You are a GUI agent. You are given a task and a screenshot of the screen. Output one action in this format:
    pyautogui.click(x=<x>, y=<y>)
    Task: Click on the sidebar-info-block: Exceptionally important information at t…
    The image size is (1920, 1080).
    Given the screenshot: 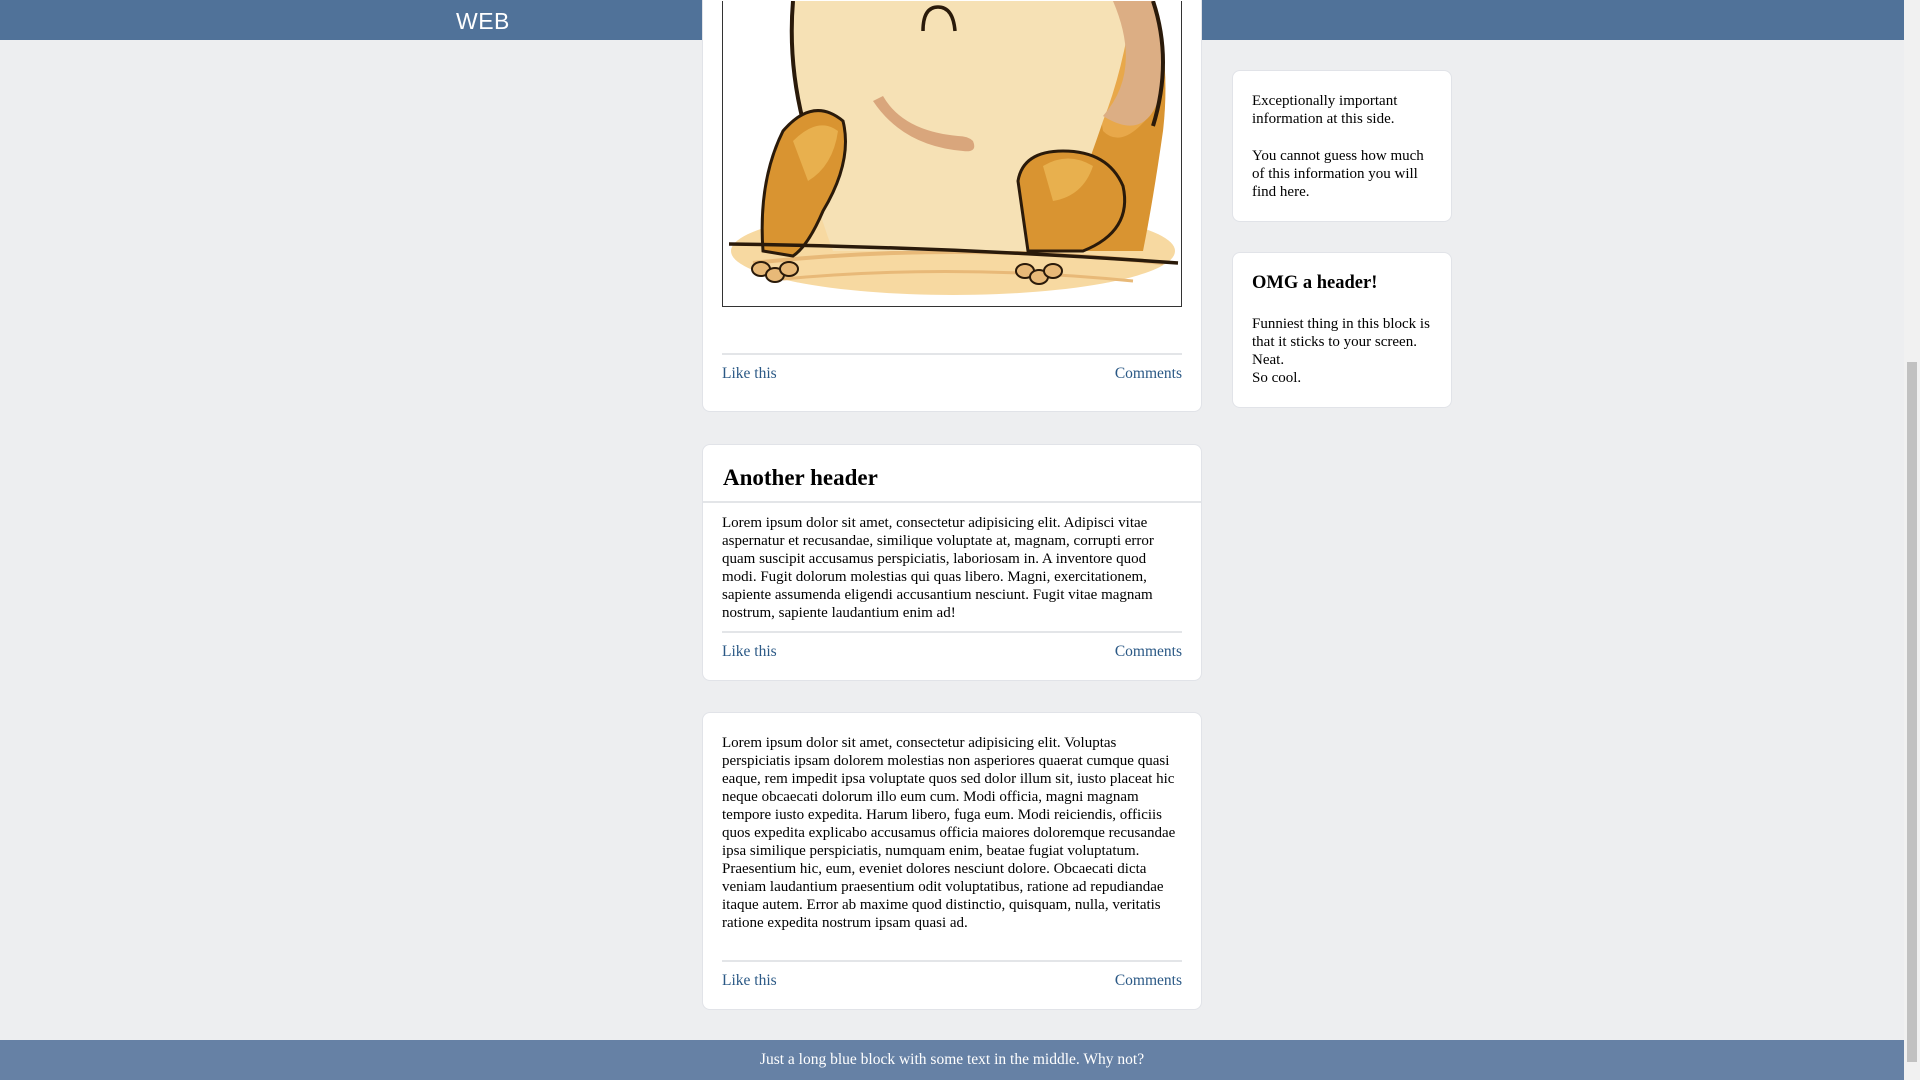 What is the action you would take?
    pyautogui.click(x=1342, y=146)
    